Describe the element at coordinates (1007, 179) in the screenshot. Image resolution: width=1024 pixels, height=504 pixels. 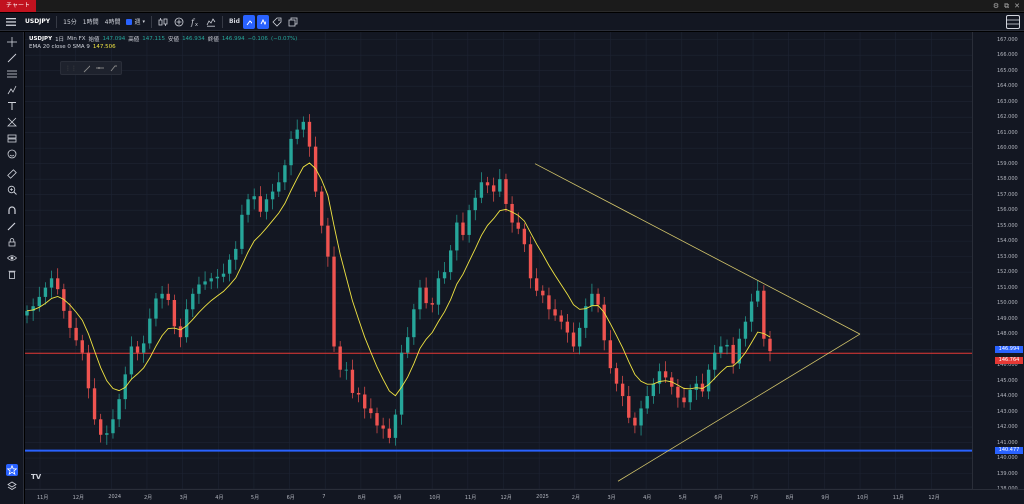
I see `price-tick-label: 158.000` at that location.